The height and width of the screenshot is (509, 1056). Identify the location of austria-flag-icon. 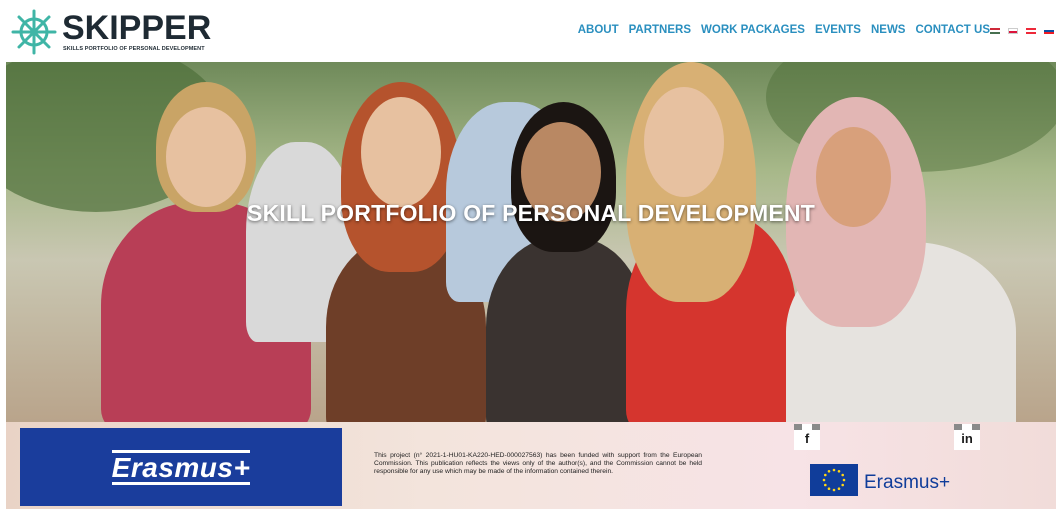
(1031, 31).